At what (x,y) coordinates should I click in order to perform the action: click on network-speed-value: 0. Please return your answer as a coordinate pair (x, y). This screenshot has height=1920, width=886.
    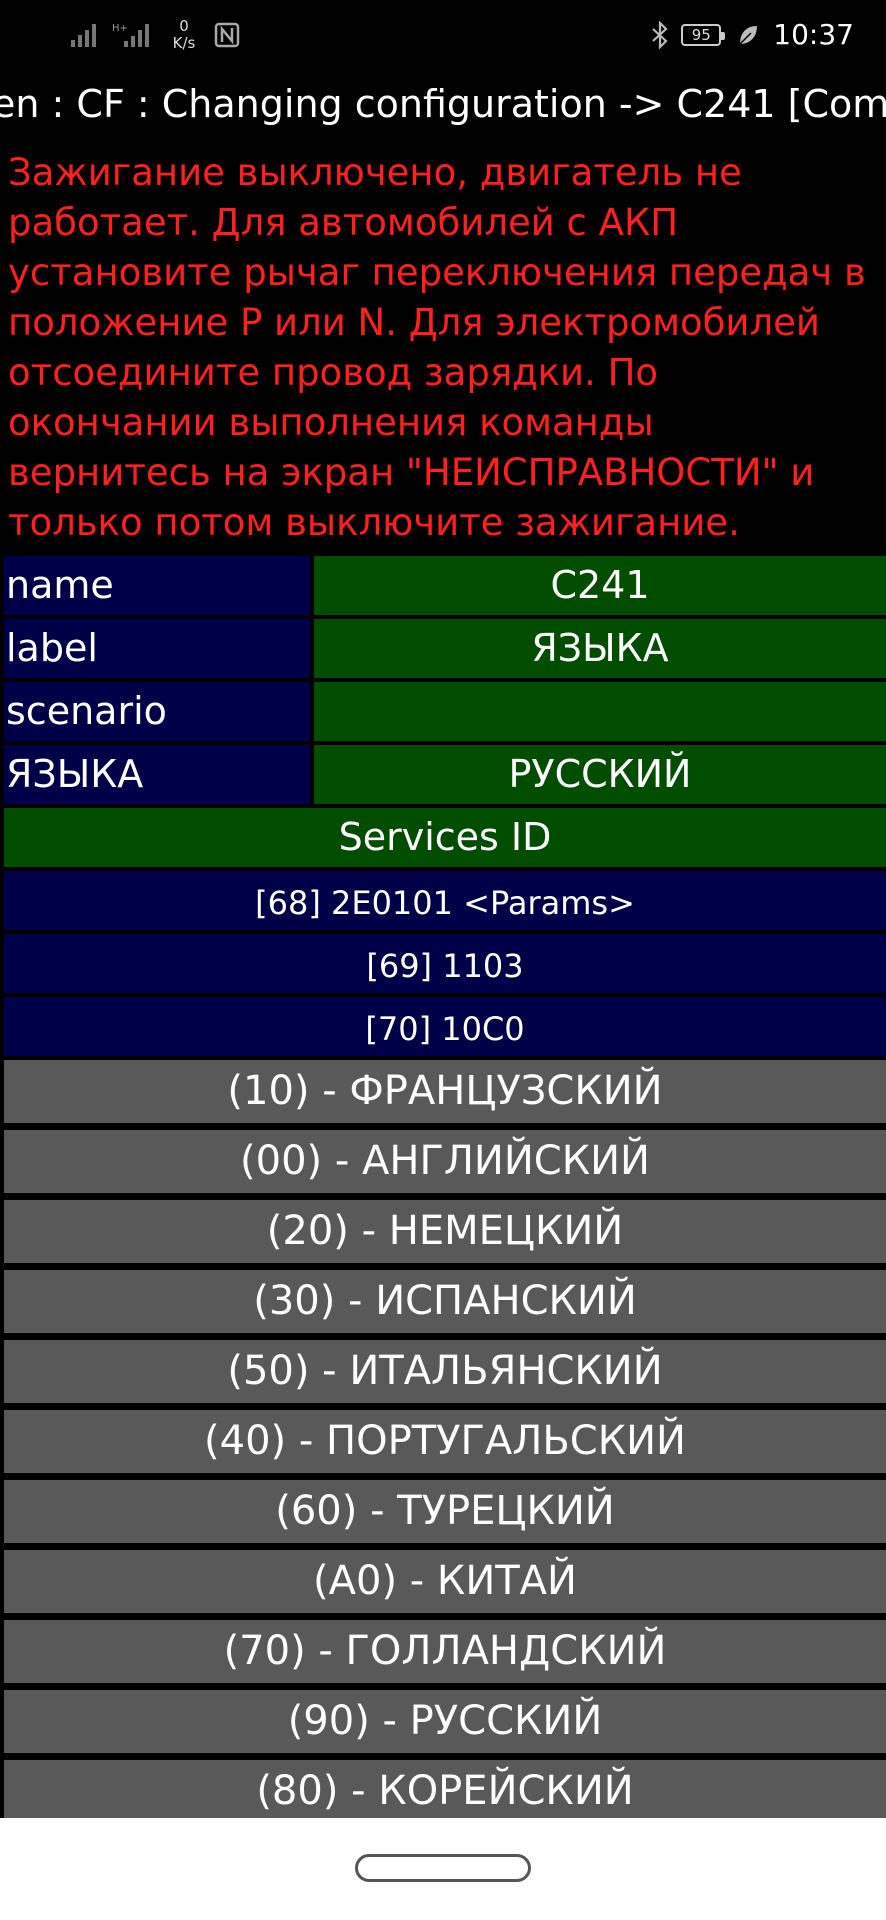
    Looking at the image, I should click on (184, 26).